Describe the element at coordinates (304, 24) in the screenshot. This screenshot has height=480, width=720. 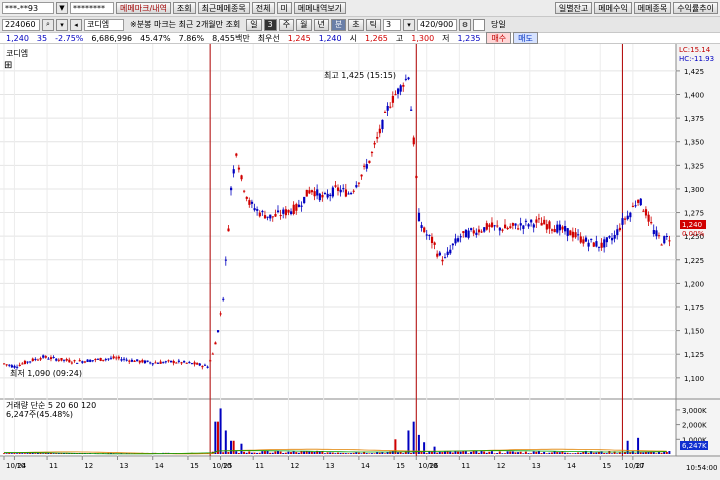
I see `period-month-button: 월` at that location.